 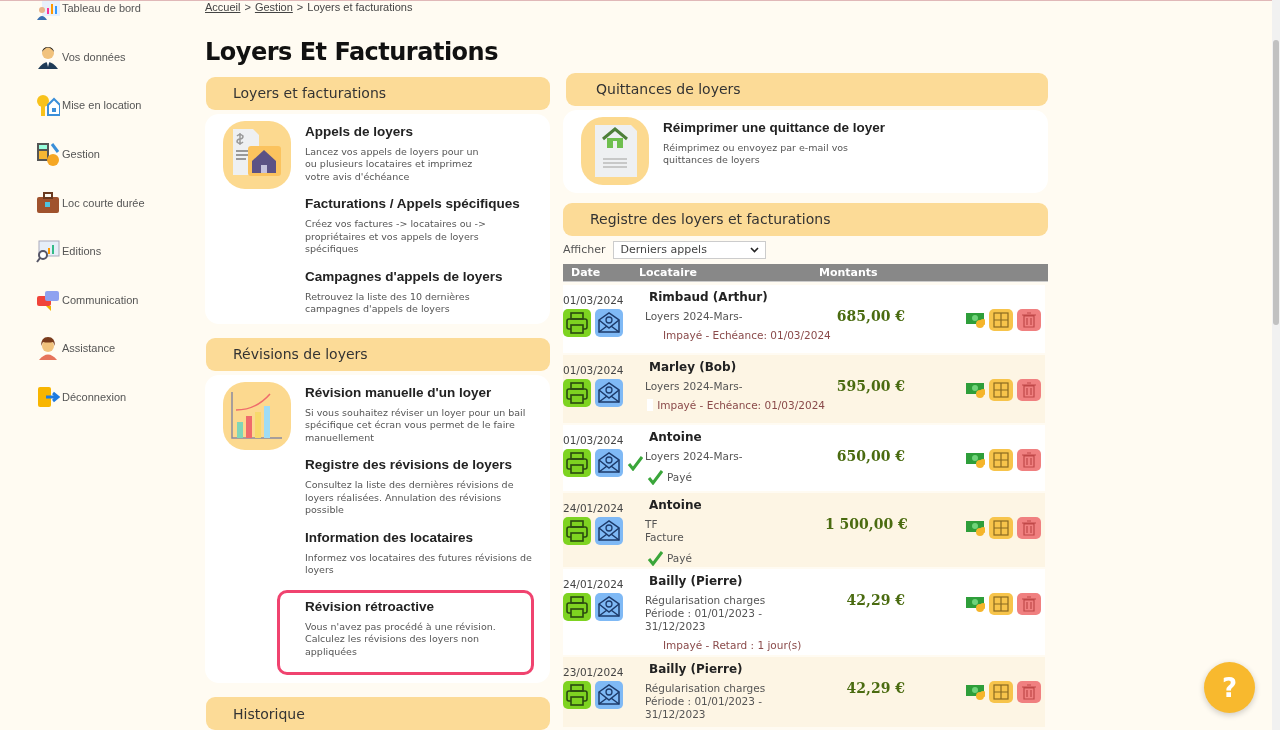 I want to click on caret-icon, so click(x=755, y=249).